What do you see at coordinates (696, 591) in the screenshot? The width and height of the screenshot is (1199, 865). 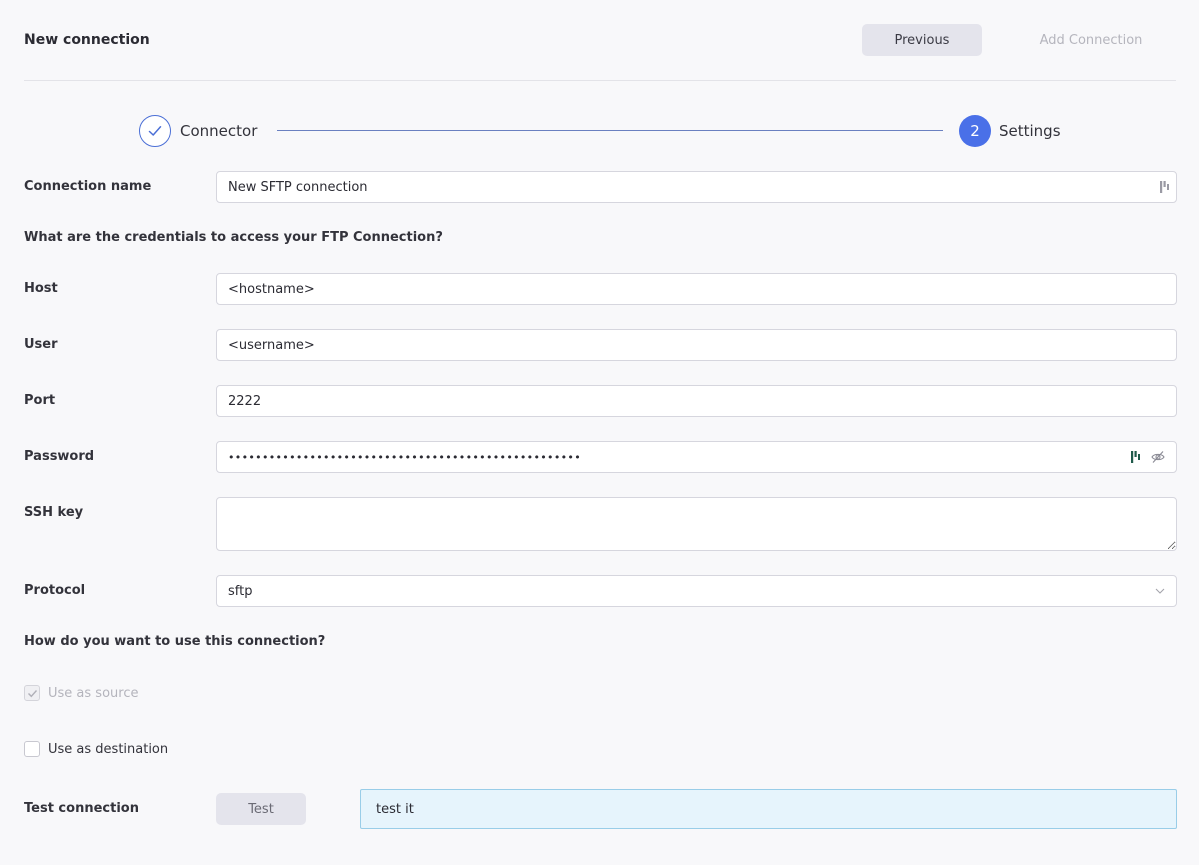 I see `protocol-select: sftp` at bounding box center [696, 591].